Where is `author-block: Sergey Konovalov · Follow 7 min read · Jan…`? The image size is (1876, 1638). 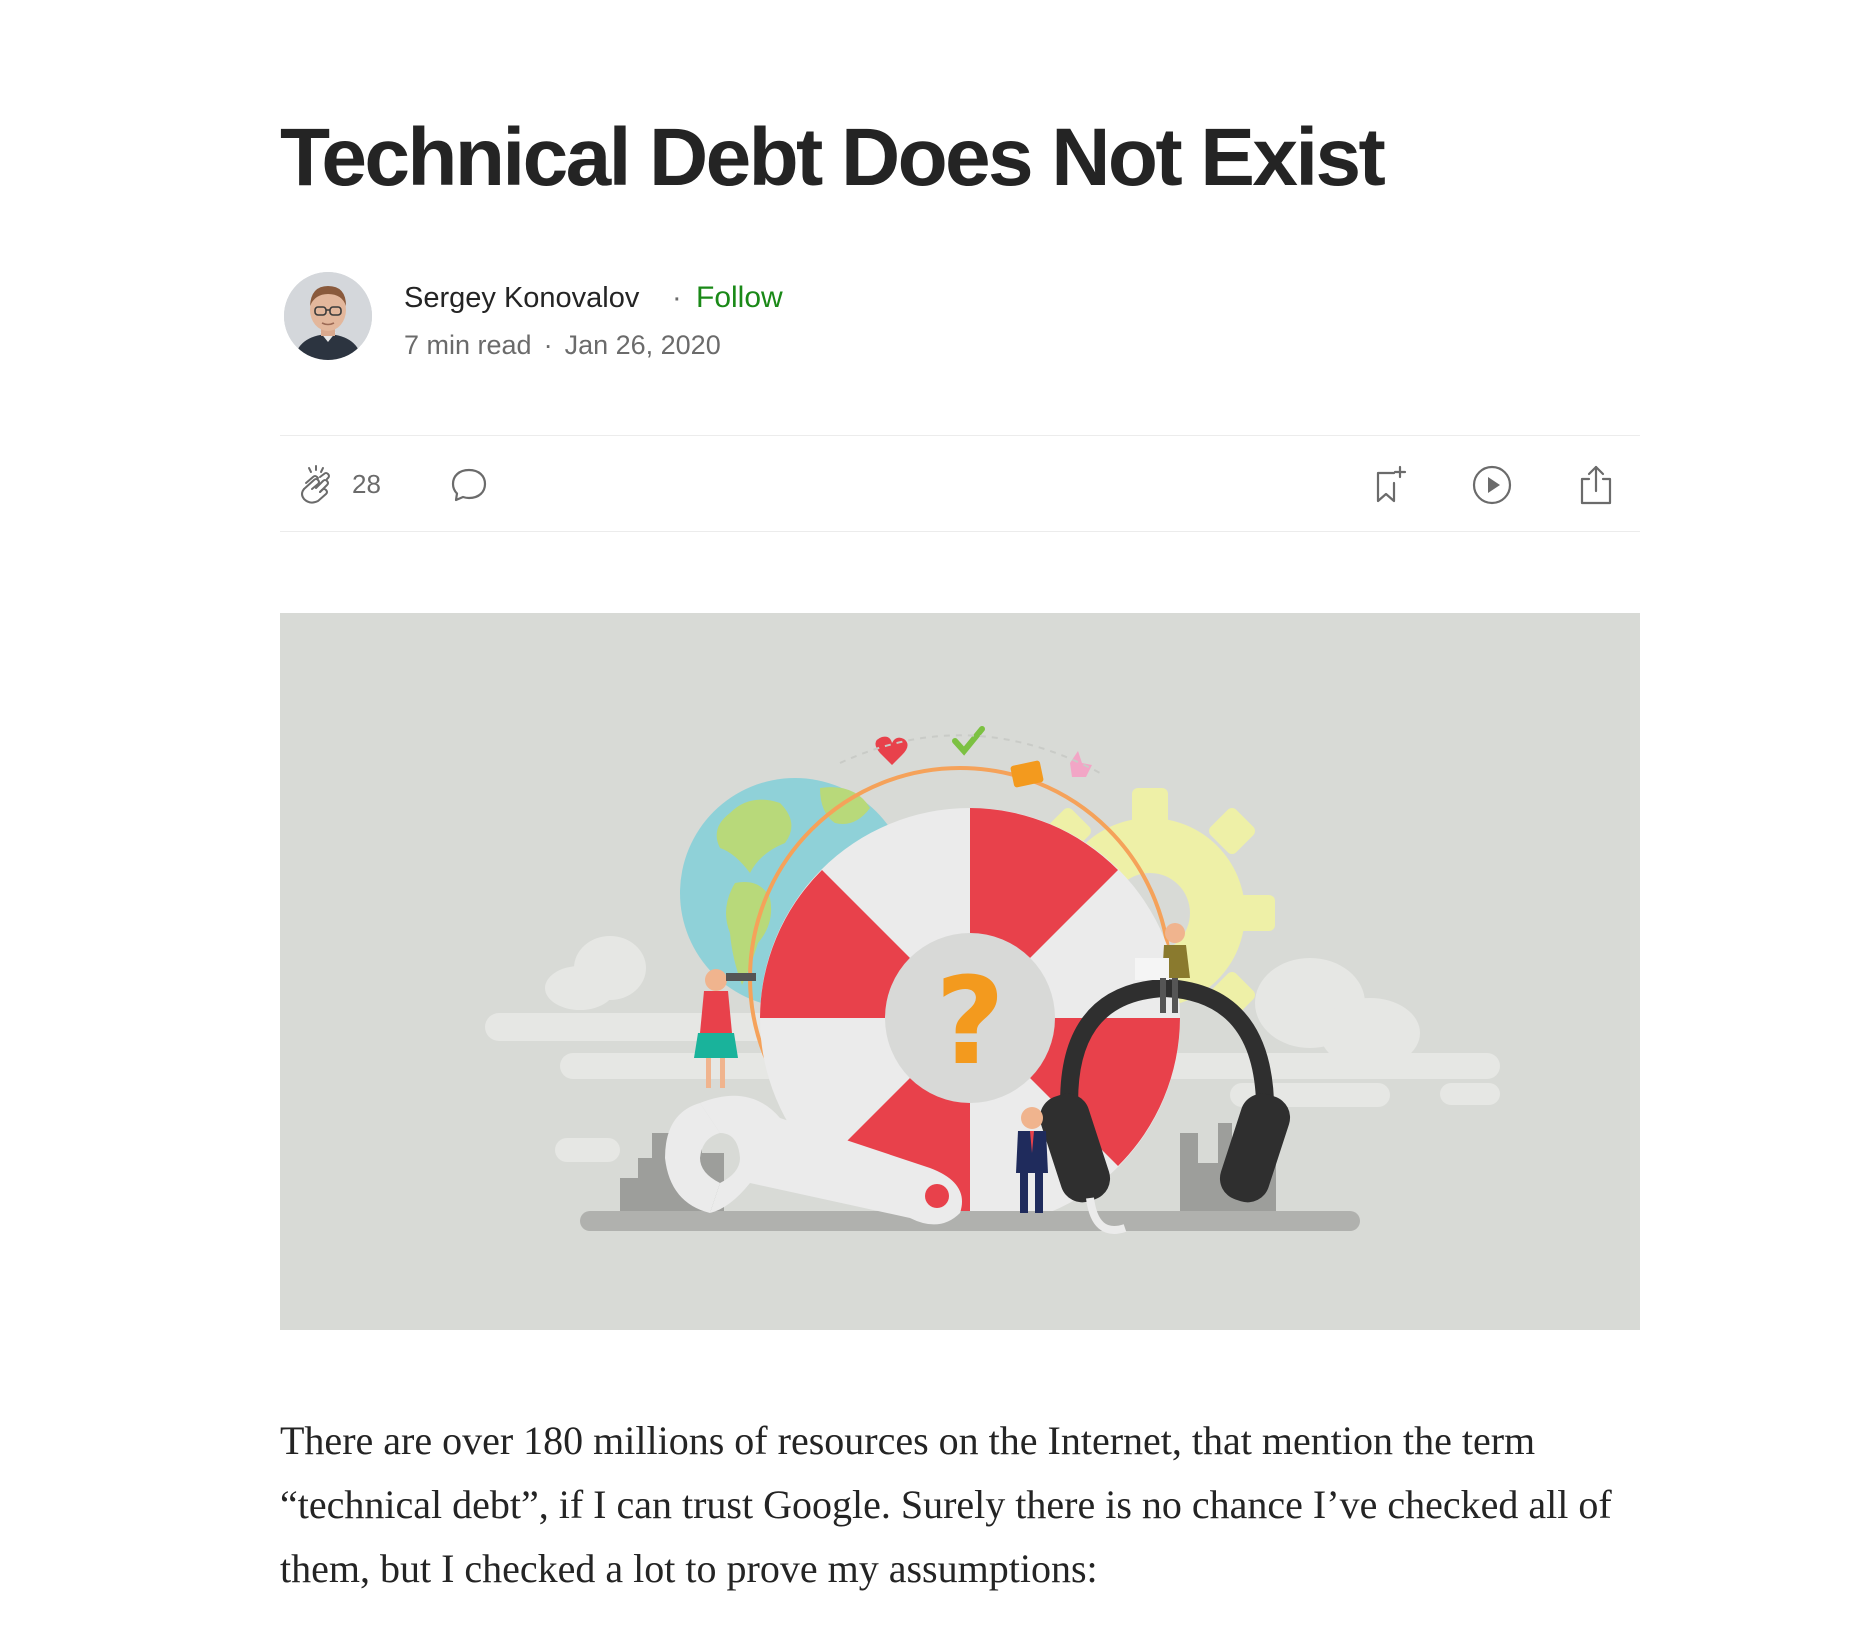
author-block: Sergey Konovalov · Follow 7 min read · Jan… is located at coordinates (634, 317).